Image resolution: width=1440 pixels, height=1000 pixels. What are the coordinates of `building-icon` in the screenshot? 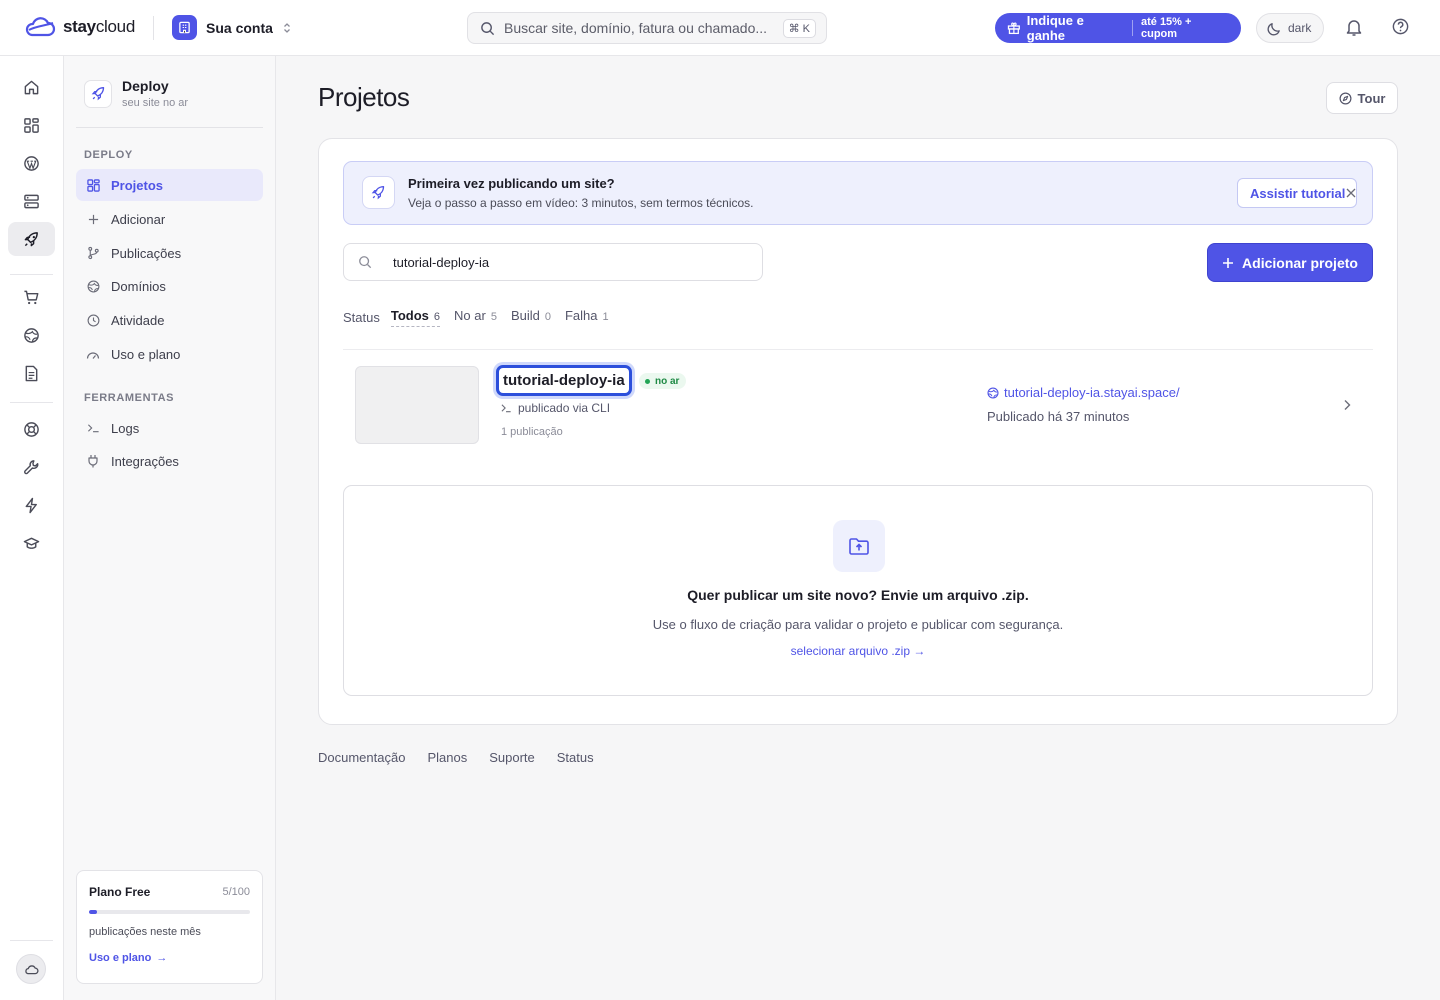 It's located at (184, 27).